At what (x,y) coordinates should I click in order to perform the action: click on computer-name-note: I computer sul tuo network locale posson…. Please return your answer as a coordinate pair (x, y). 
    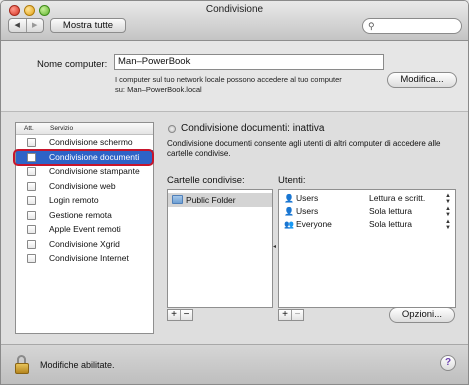
    Looking at the image, I should click on (250, 84).